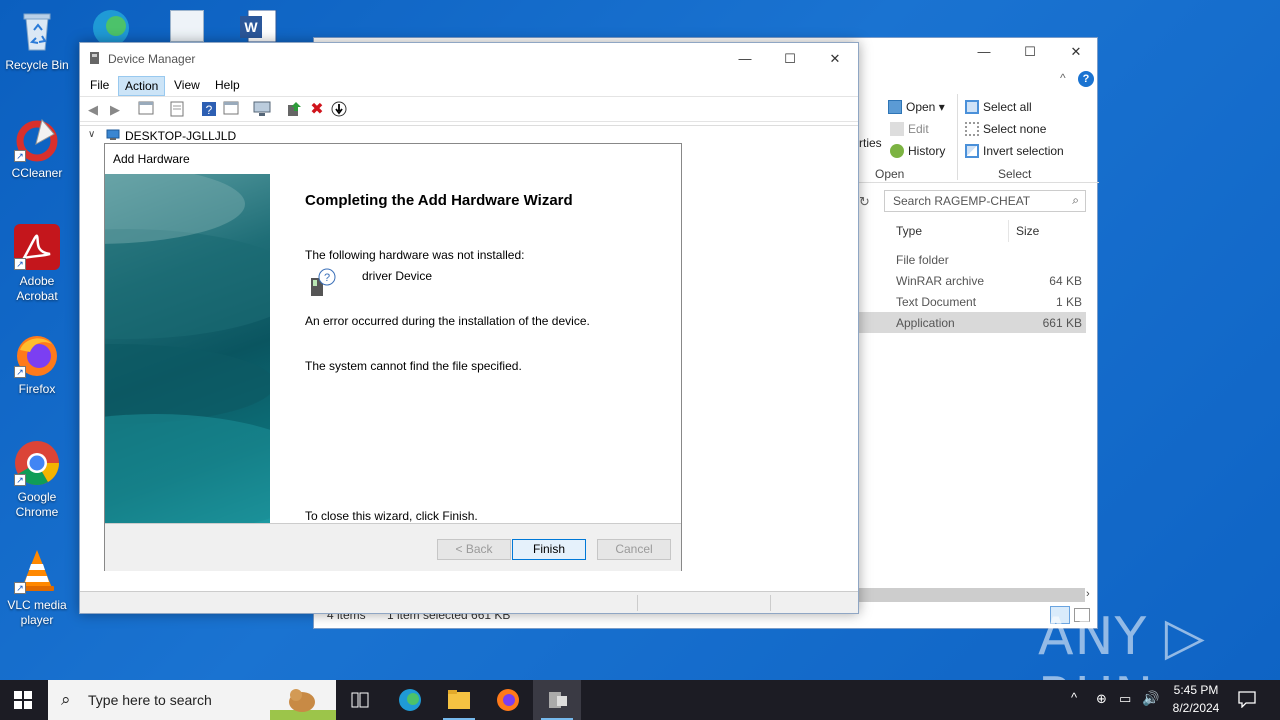 The width and height of the screenshot is (1280, 720). Describe the element at coordinates (1008, 231) in the screenshot. I see `column-divider` at that location.